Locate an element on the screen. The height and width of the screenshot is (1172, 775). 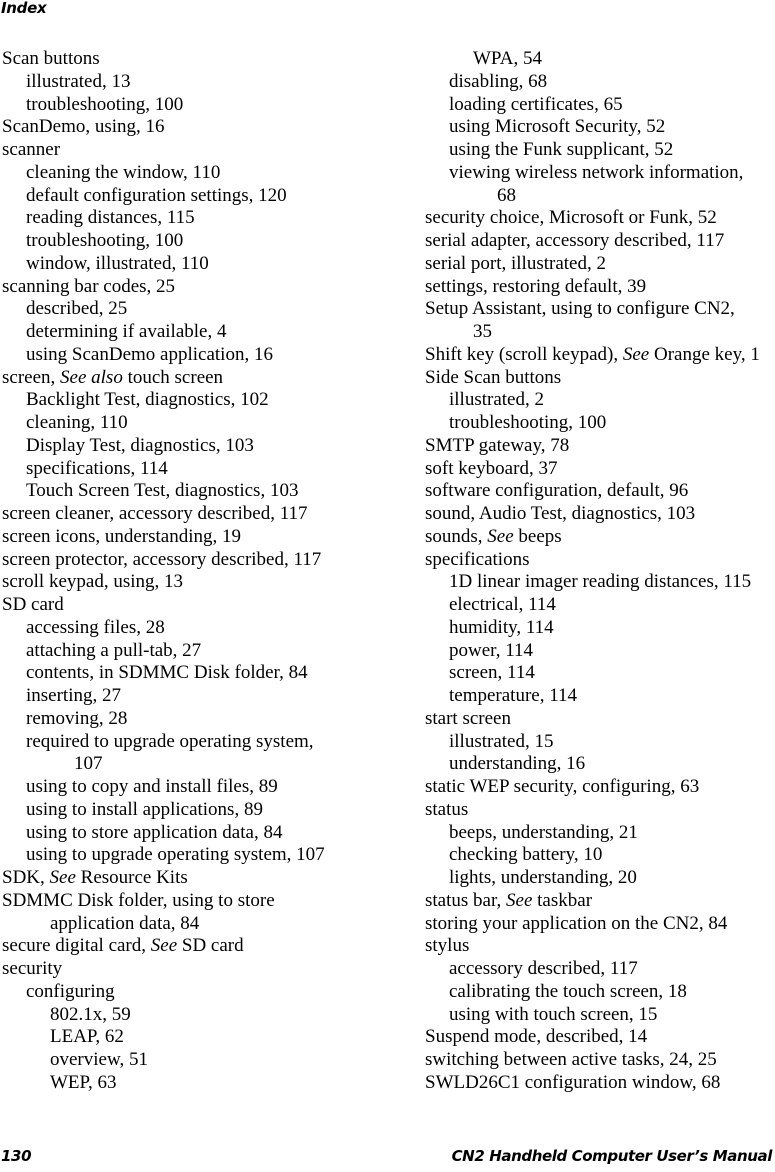
index-entry: sounds, See beeps is located at coordinates (600, 537).